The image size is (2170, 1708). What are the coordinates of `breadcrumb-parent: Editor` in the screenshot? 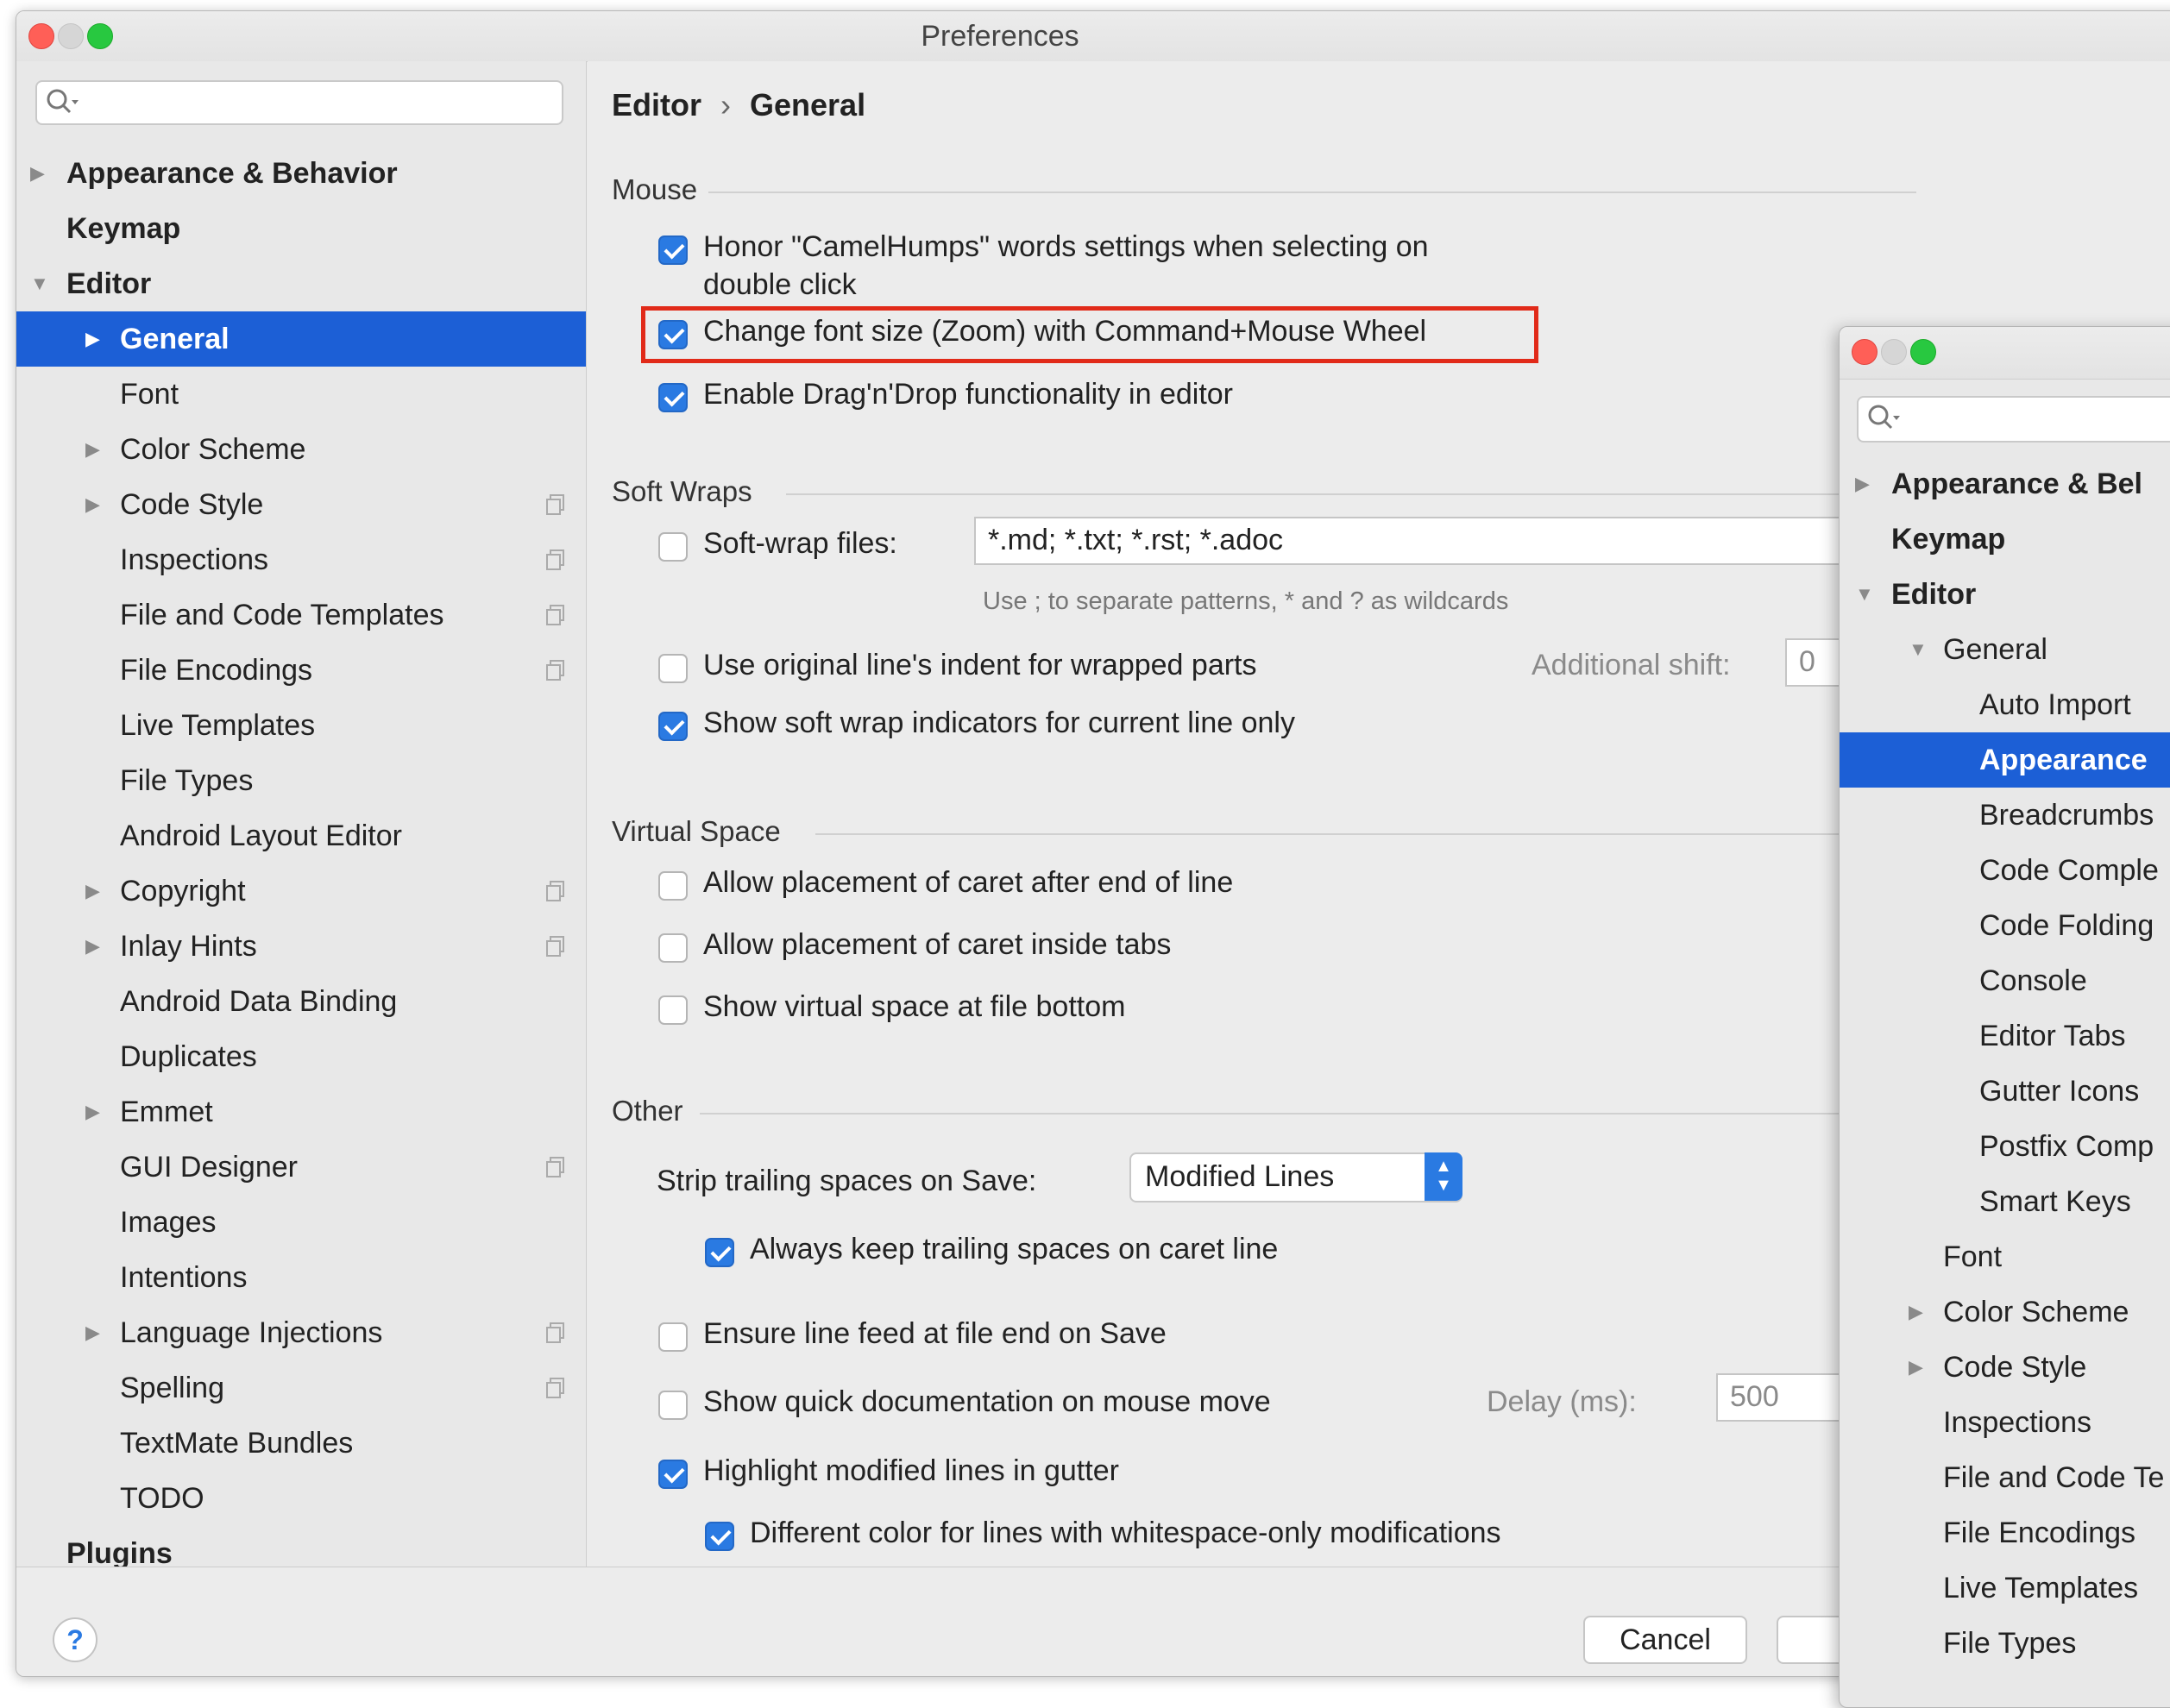 It's located at (656, 104).